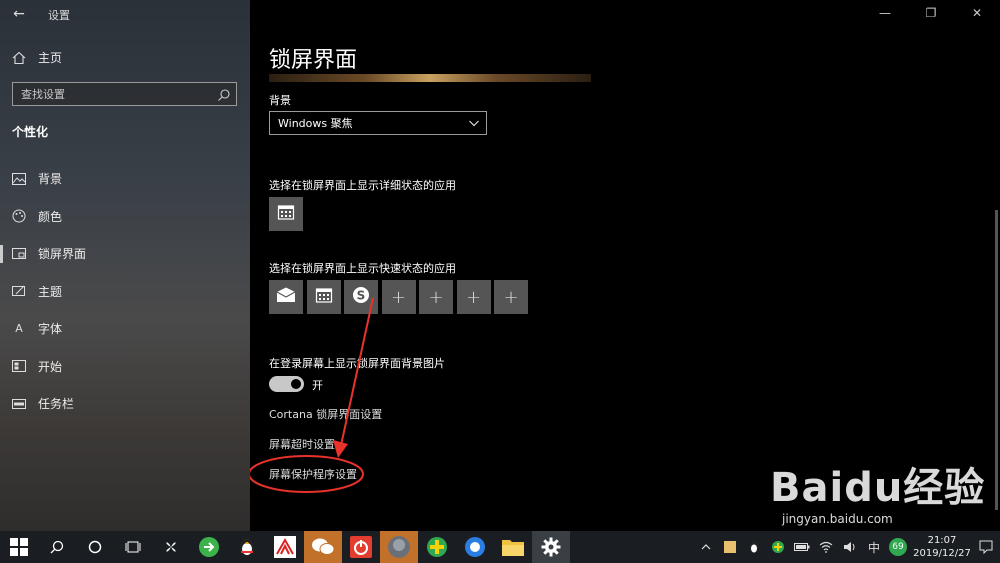  Describe the element at coordinates (95, 547) in the screenshot. I see `cortana-icon` at that location.